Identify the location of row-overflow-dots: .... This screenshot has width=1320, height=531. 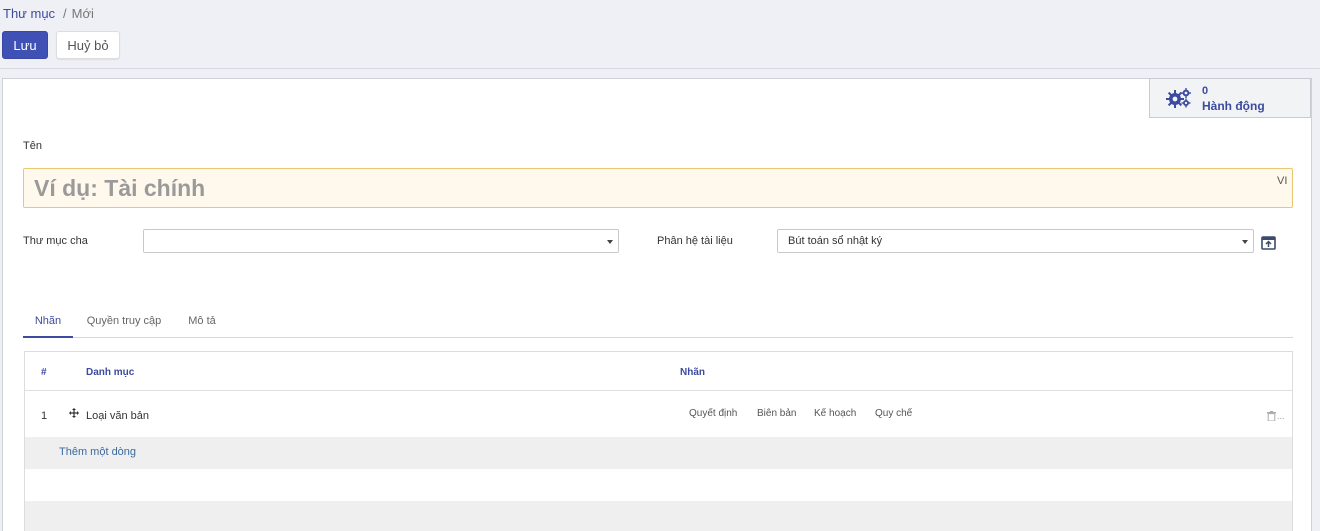
(1281, 416).